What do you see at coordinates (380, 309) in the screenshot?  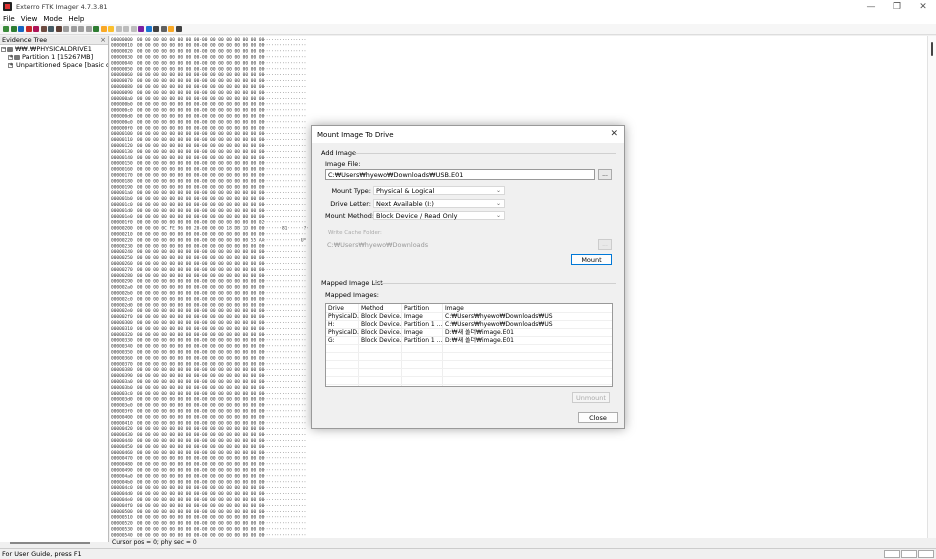 I see `column-header-method: Method` at bounding box center [380, 309].